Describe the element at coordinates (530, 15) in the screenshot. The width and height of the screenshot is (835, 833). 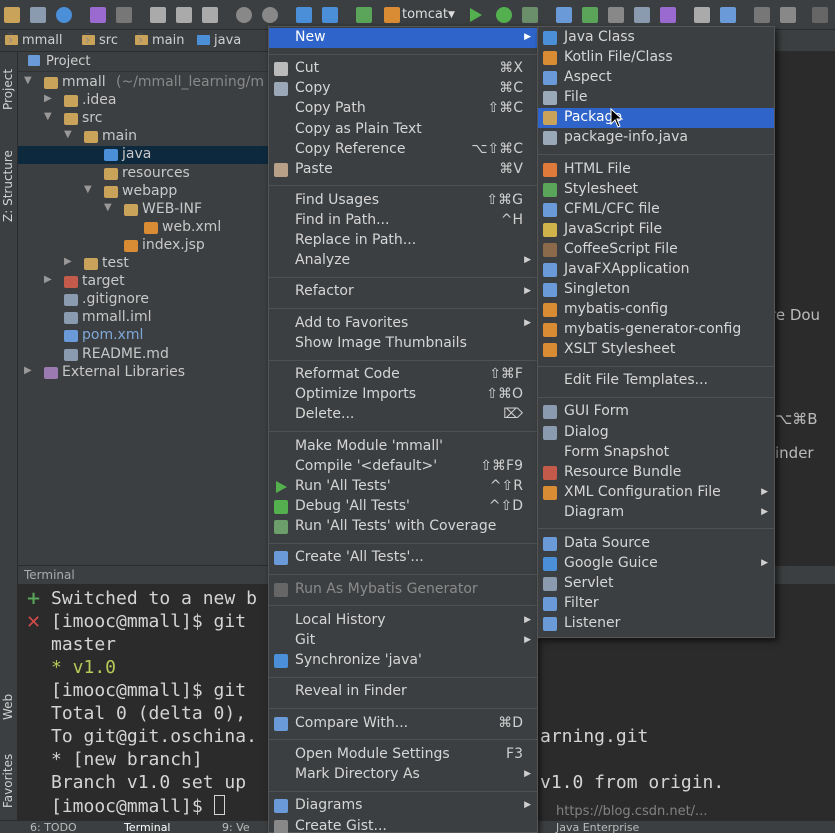
I see `coverage-icon` at that location.